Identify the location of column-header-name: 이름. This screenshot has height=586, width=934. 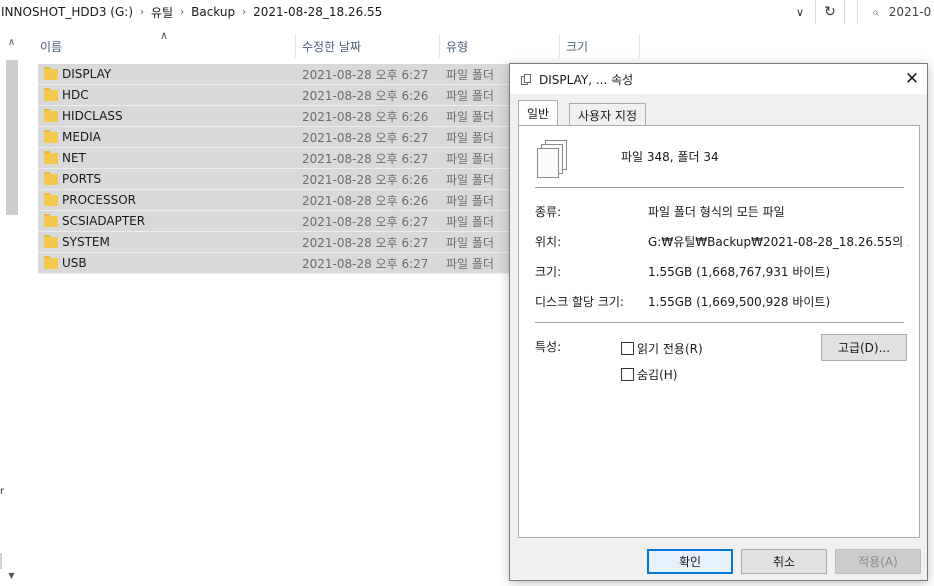
(165, 46).